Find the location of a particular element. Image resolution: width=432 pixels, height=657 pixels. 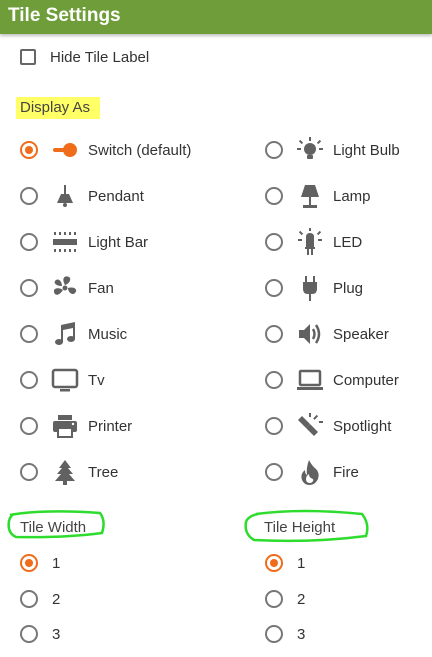

radio-plug is located at coordinates (274, 288).